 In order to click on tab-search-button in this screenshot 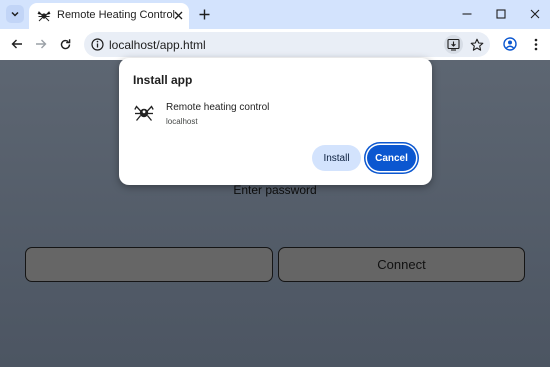, I will do `click(15, 14)`.